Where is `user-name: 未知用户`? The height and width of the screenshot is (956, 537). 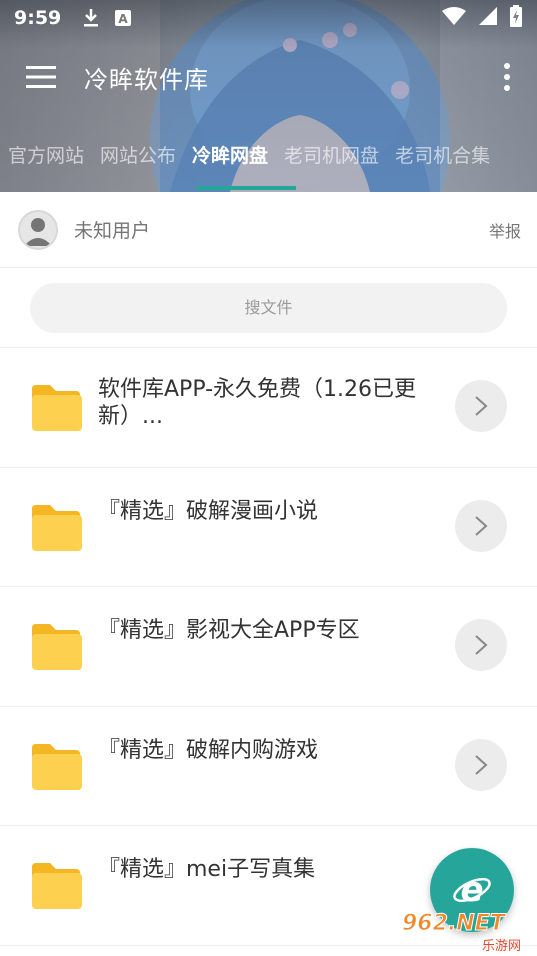
user-name: 未知用户 is located at coordinates (112, 231).